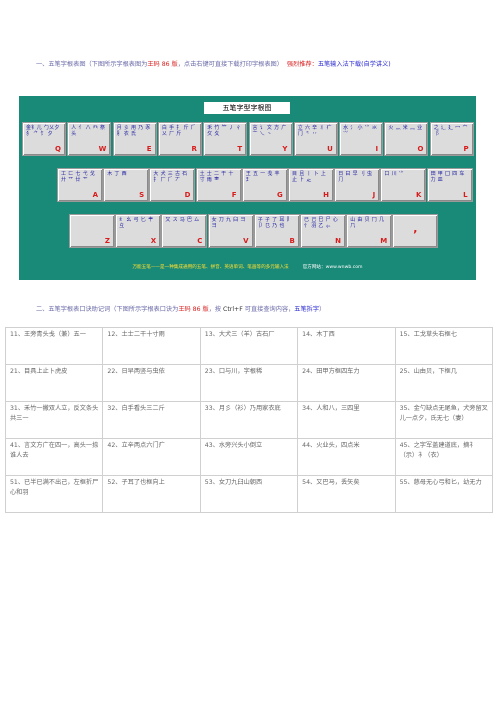  I want to click on key-letter: B, so click(292, 241).